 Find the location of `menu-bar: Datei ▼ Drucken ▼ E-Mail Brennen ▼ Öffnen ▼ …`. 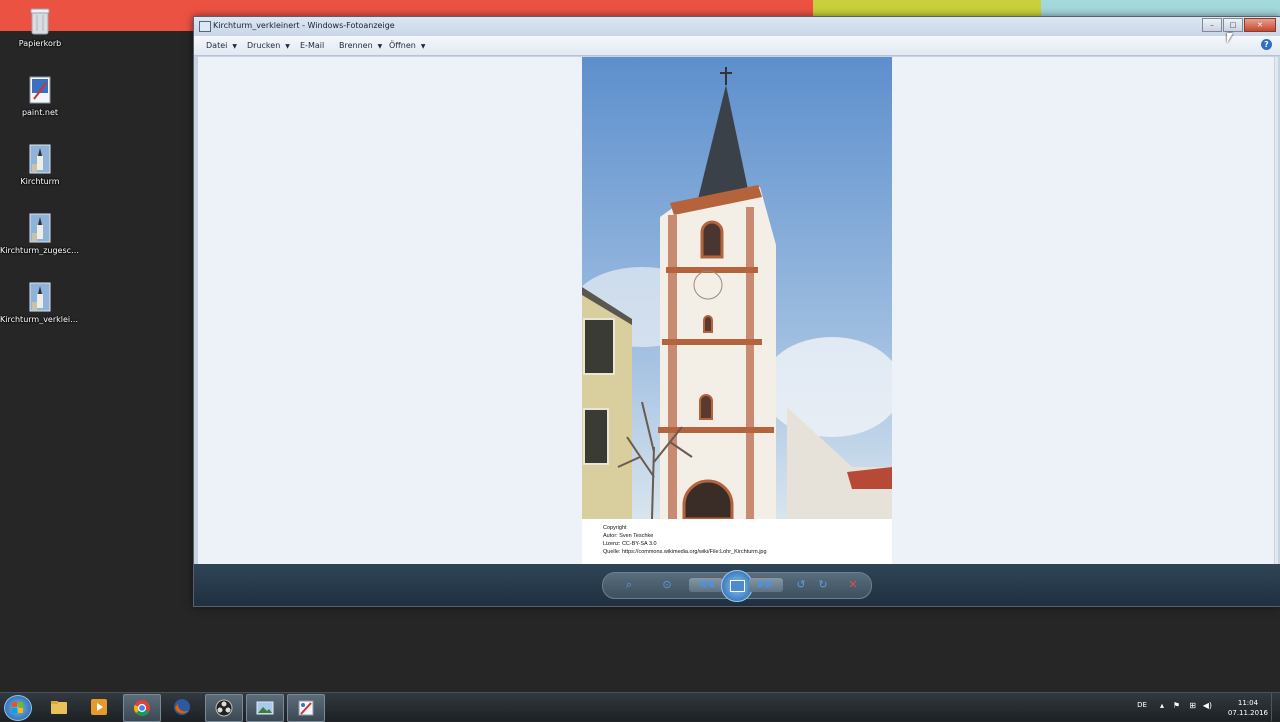

menu-bar: Datei ▼ Drucken ▼ E-Mail Brennen ▼ Öffnen ▼ … is located at coordinates (737, 46).